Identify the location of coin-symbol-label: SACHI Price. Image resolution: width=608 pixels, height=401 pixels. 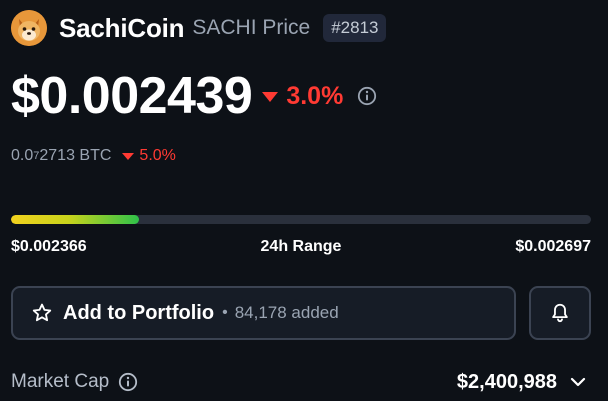
(251, 27).